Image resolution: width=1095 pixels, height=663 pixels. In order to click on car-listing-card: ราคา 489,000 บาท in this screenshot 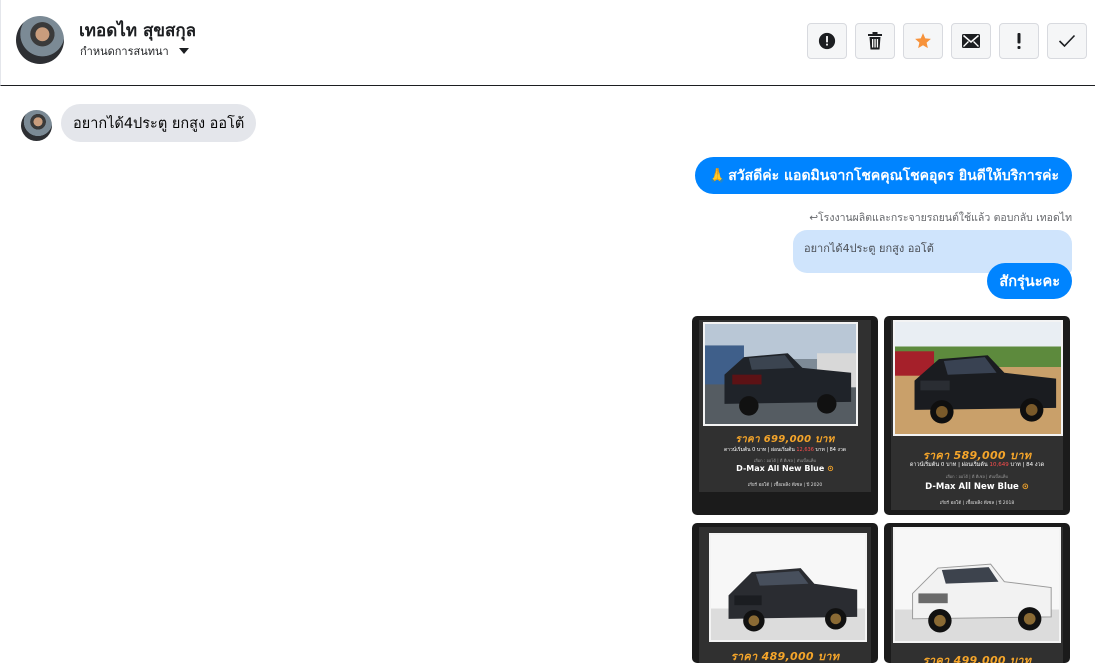, I will do `click(785, 593)`.